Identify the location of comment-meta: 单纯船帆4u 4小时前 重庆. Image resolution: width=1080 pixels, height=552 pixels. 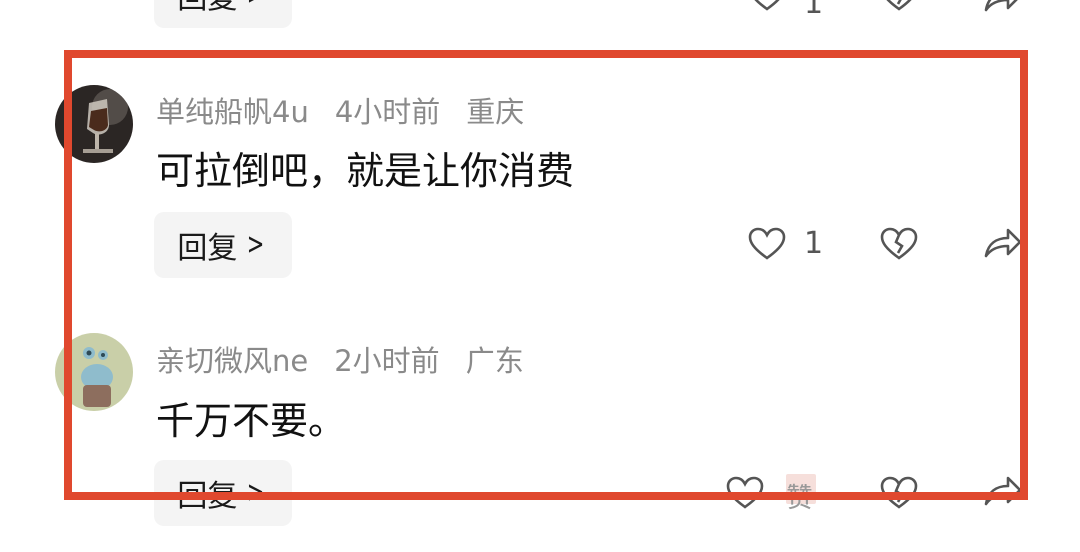
(353, 110).